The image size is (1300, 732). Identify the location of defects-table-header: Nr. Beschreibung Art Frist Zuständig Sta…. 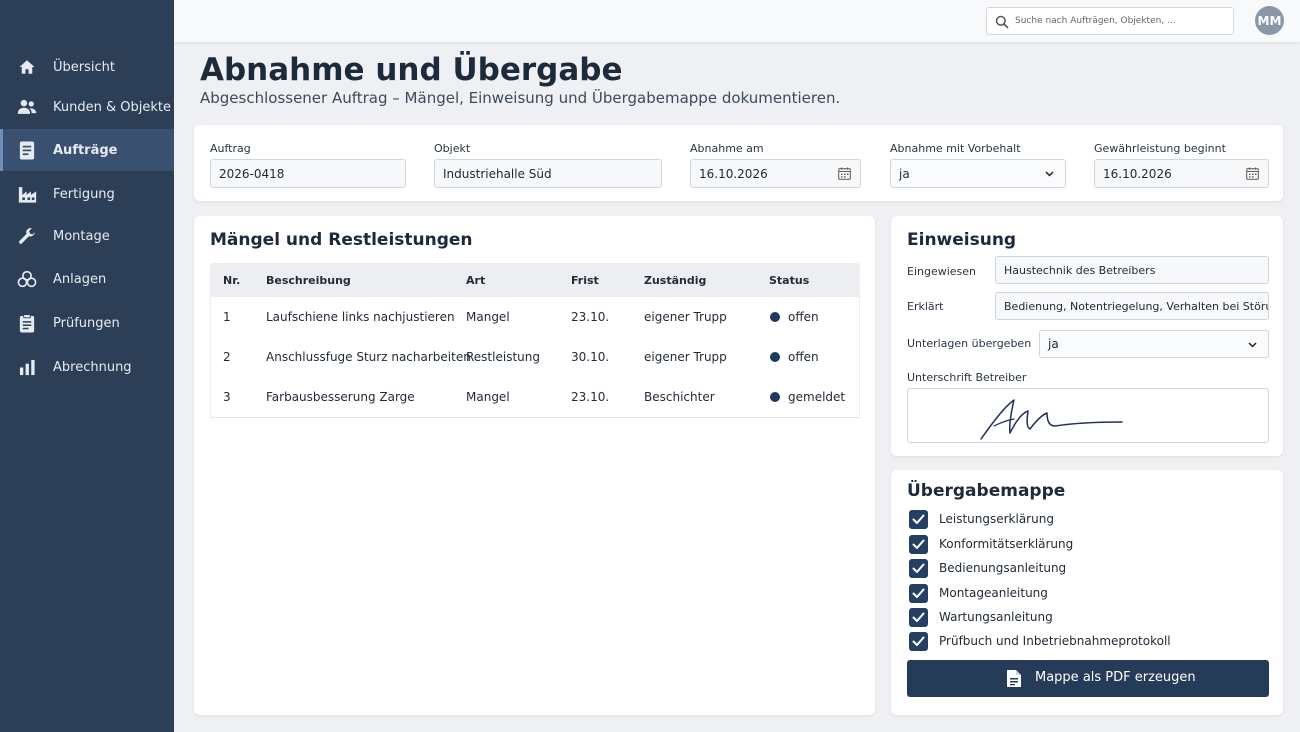
(535, 280).